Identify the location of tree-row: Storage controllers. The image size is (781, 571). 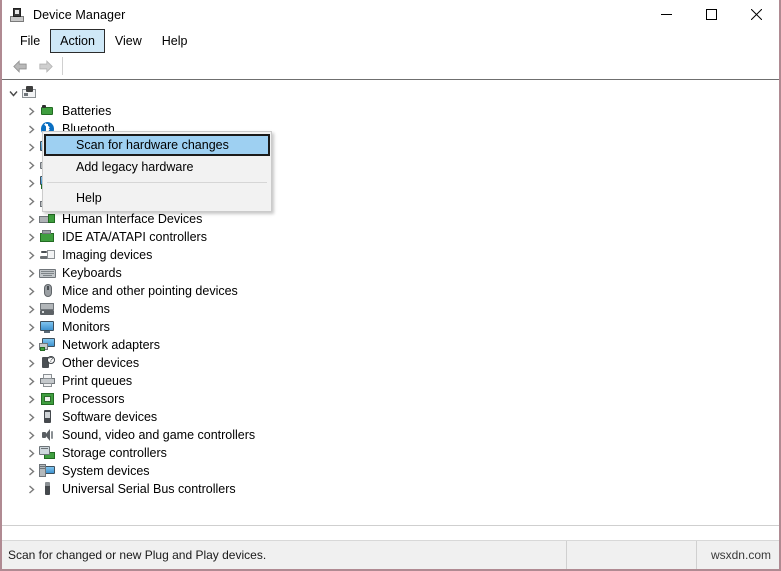
(390, 453).